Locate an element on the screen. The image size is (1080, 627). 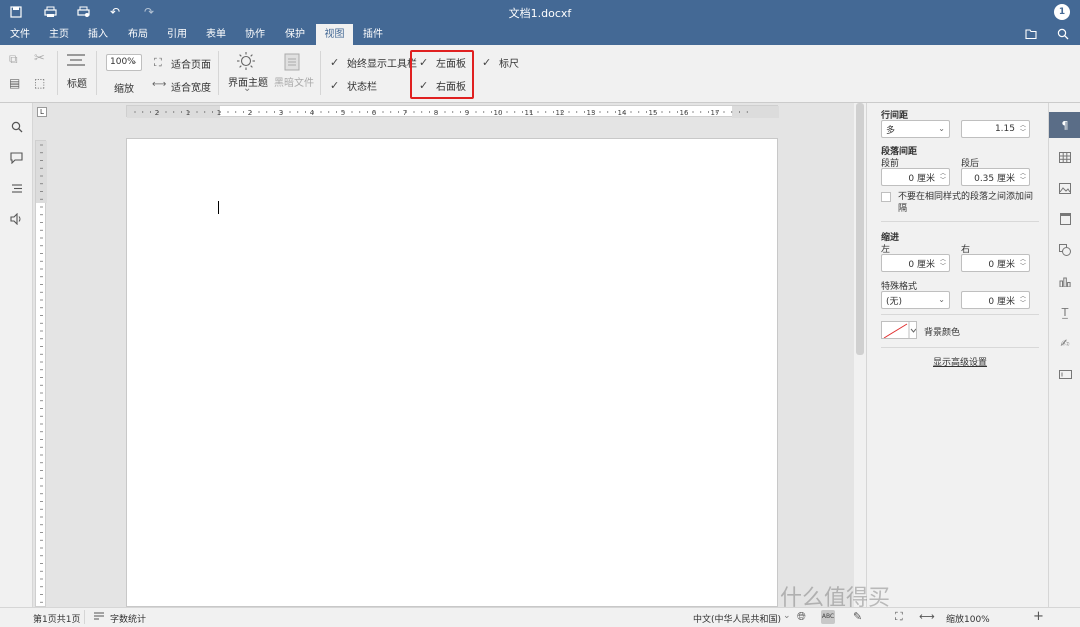
always-show-toolbar-label: 始终显示工具栏 is located at coordinates (382, 64).